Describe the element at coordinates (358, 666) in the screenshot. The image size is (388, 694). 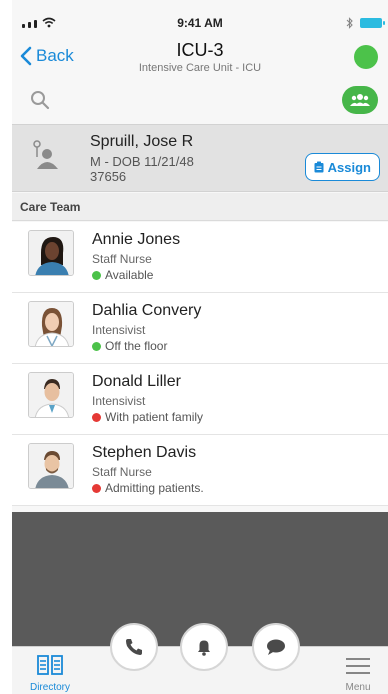
I see `hamburger-menu-icon` at that location.